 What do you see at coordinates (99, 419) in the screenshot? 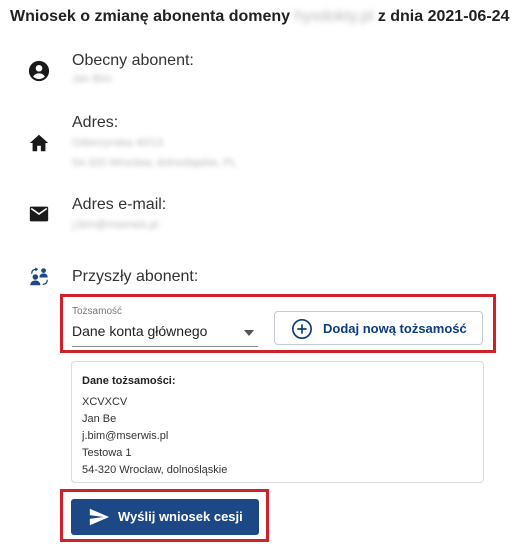
I see `identity-line: Jan Be` at bounding box center [99, 419].